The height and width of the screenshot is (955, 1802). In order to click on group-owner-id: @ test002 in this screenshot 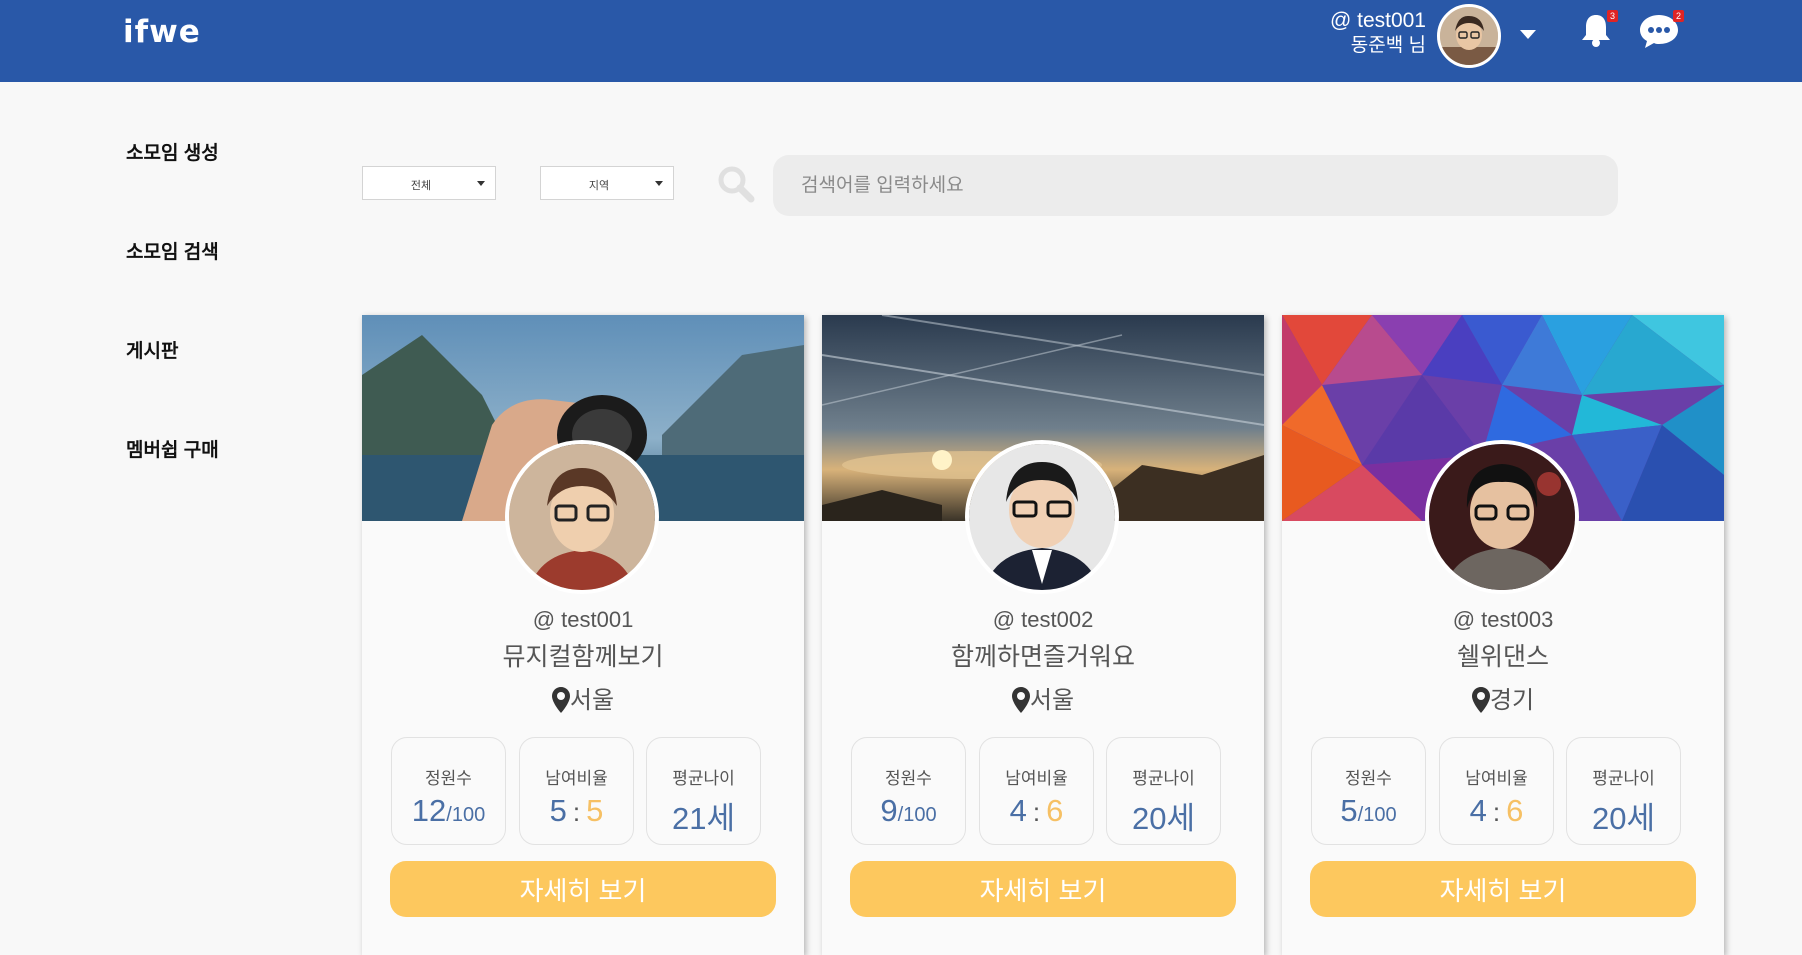, I will do `click(1043, 619)`.